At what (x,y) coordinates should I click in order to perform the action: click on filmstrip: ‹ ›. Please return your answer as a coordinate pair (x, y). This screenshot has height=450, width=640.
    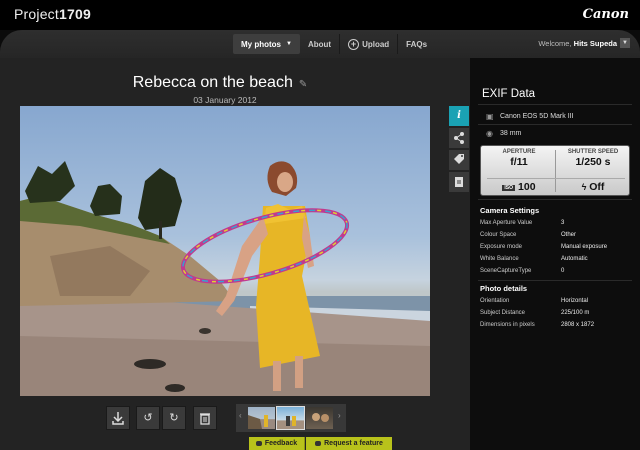
    Looking at the image, I should click on (291, 418).